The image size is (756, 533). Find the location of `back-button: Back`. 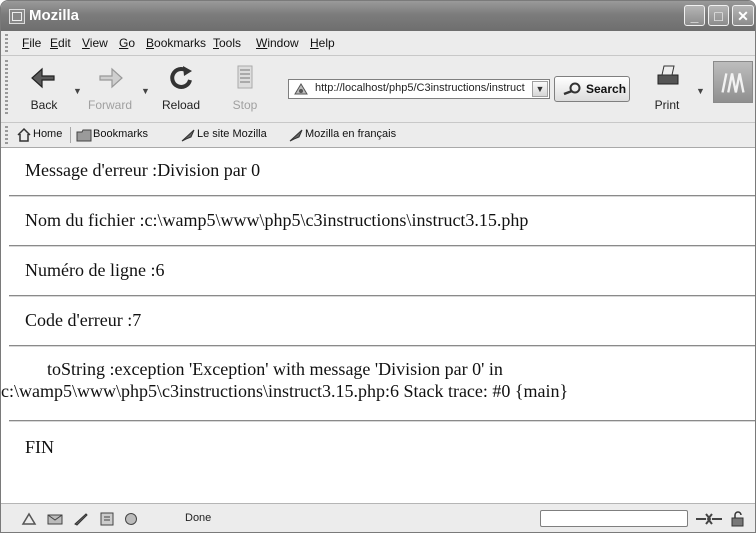

back-button: Back is located at coordinates (44, 88).